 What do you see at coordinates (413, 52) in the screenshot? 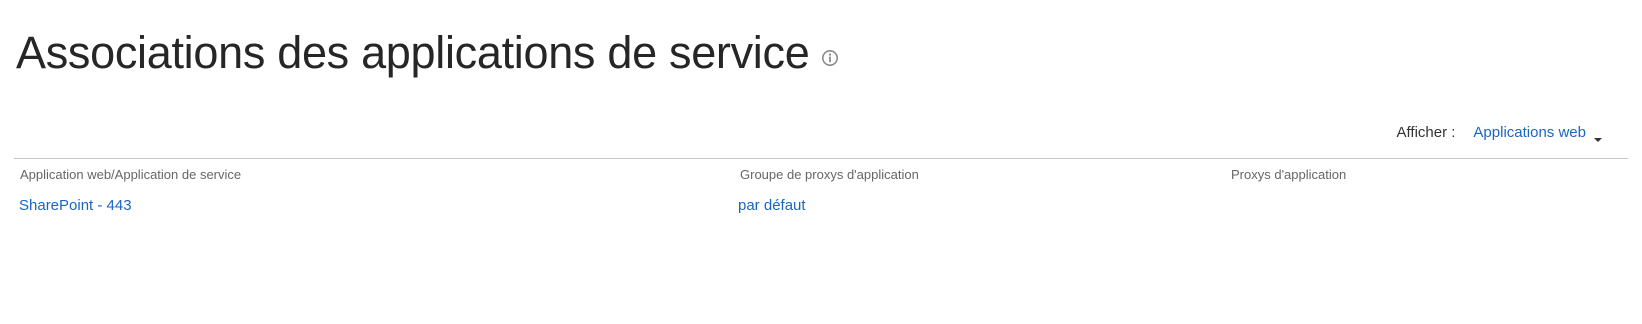
I see `page-title: Associations des applications de service` at bounding box center [413, 52].